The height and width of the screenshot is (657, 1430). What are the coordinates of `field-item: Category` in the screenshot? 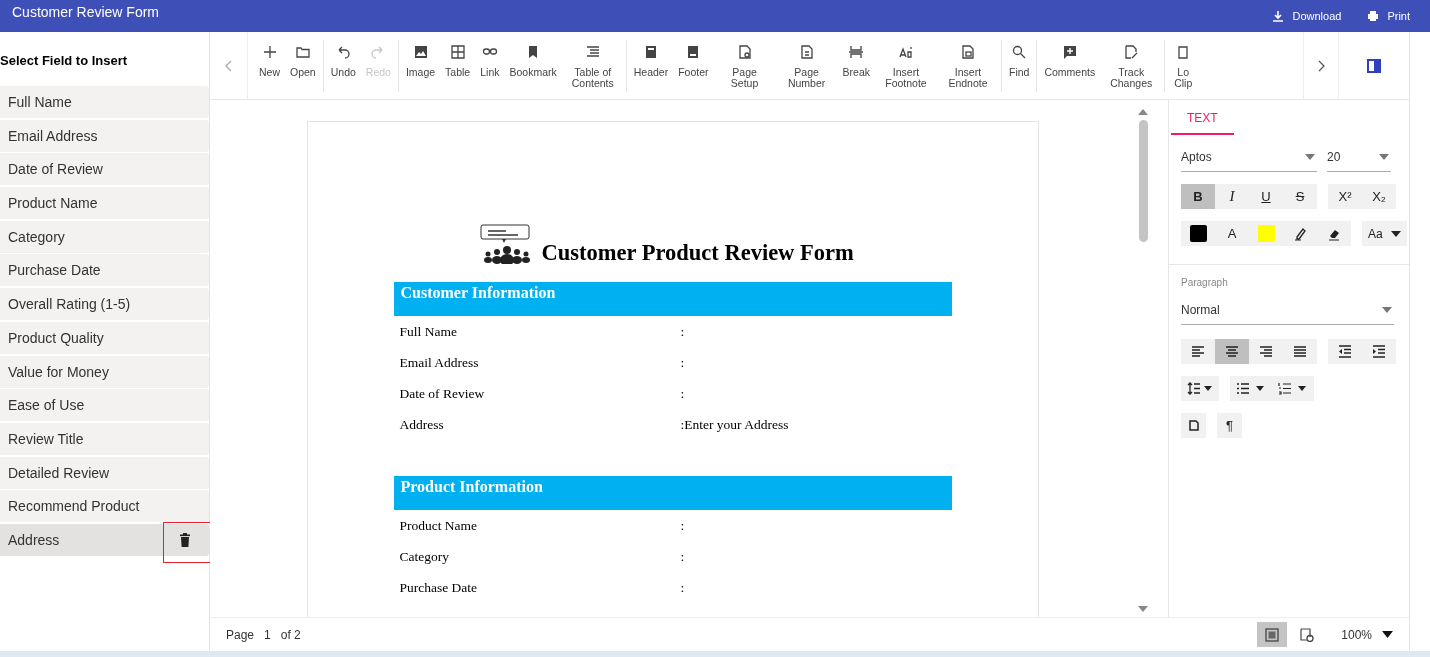 It's located at (104, 236).